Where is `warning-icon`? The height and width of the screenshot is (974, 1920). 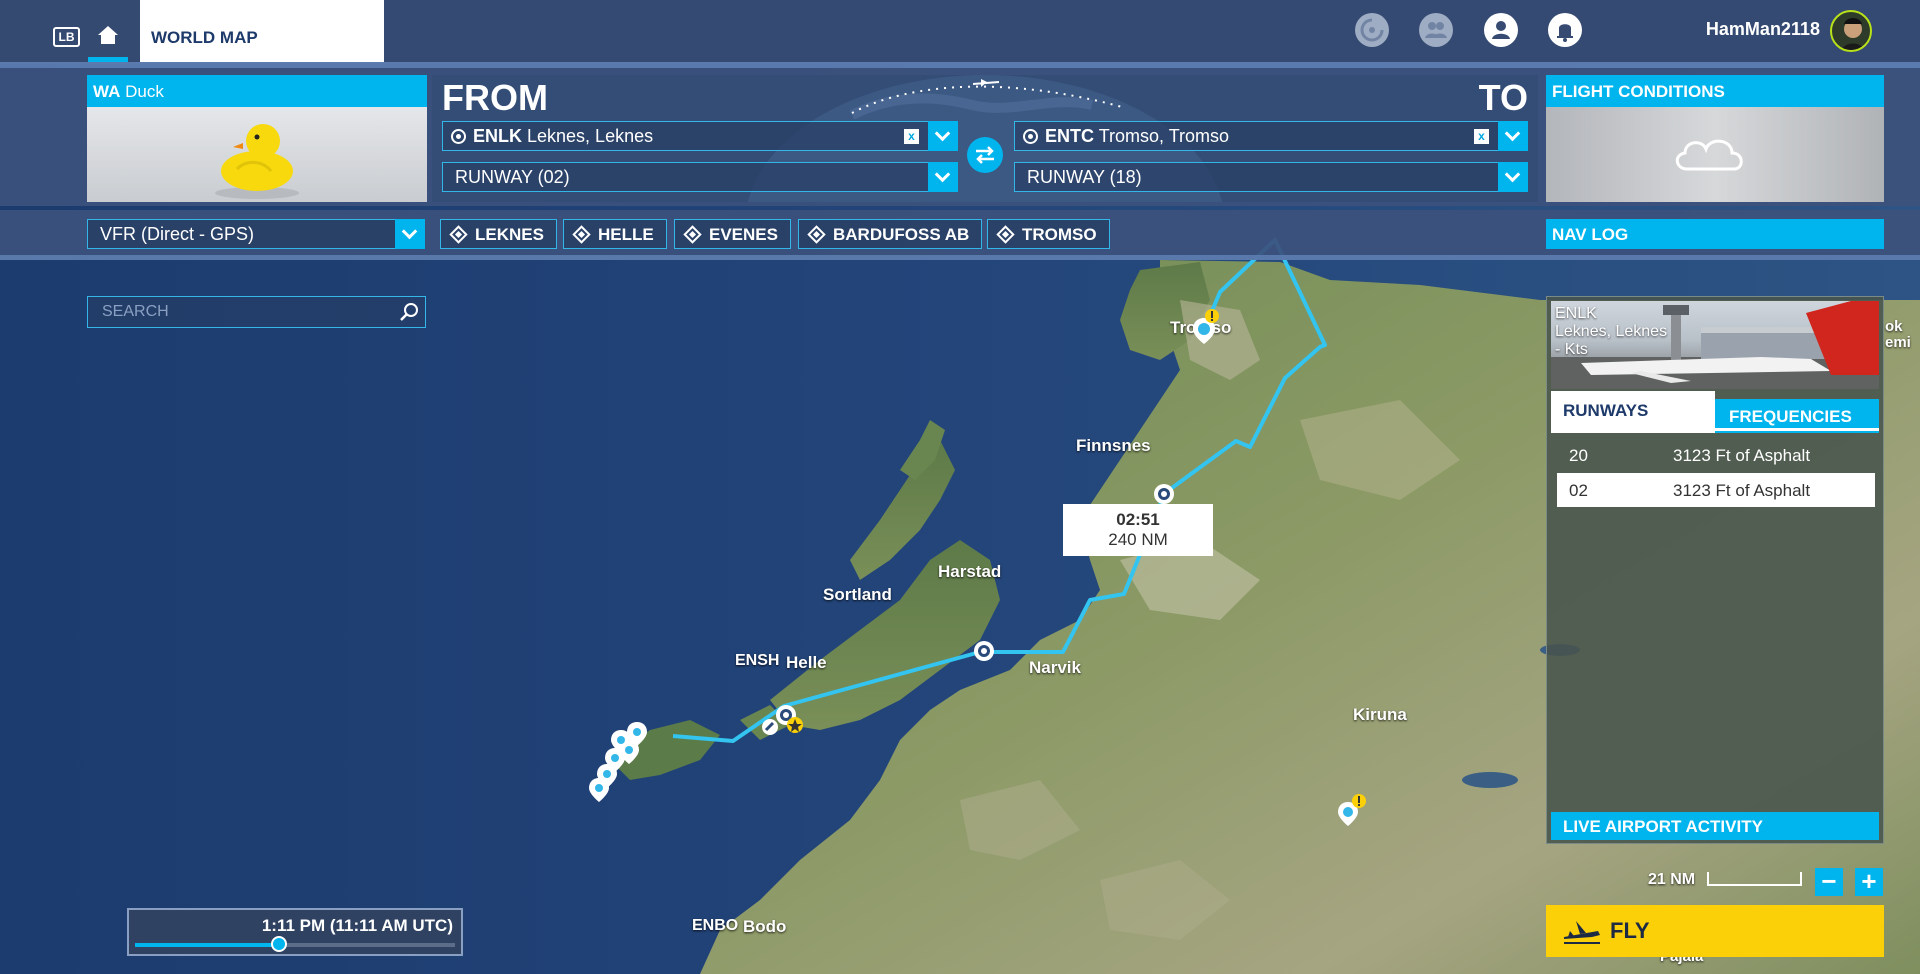 warning-icon is located at coordinates (1212, 316).